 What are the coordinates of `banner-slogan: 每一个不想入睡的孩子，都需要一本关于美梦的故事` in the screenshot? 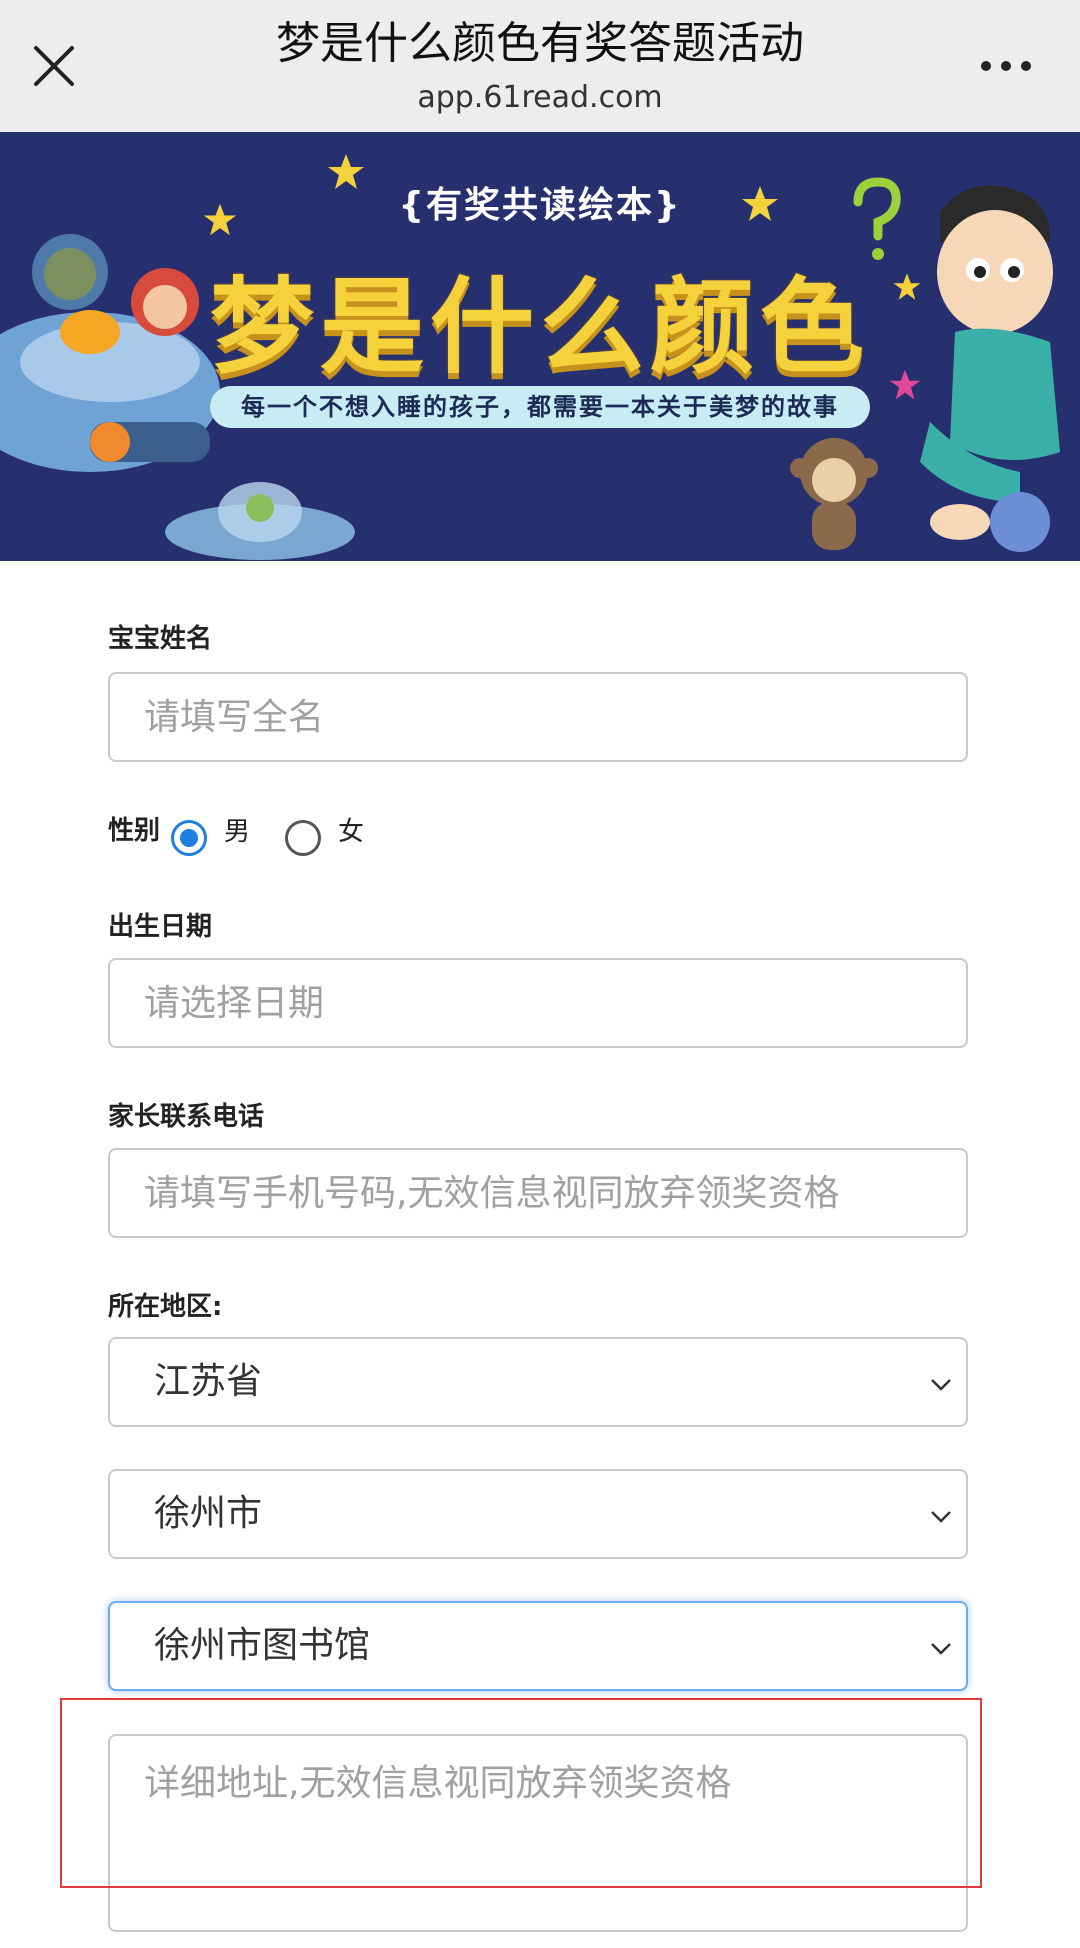 It's located at (540, 407).